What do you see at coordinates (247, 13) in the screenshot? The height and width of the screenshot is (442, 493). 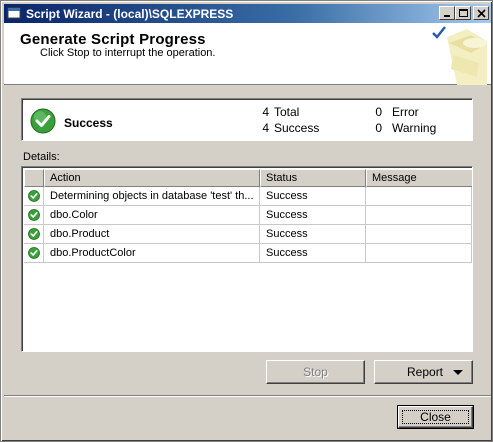 I see `title-bar: Script Wizard - (local)\SQLEXPRESS` at bounding box center [247, 13].